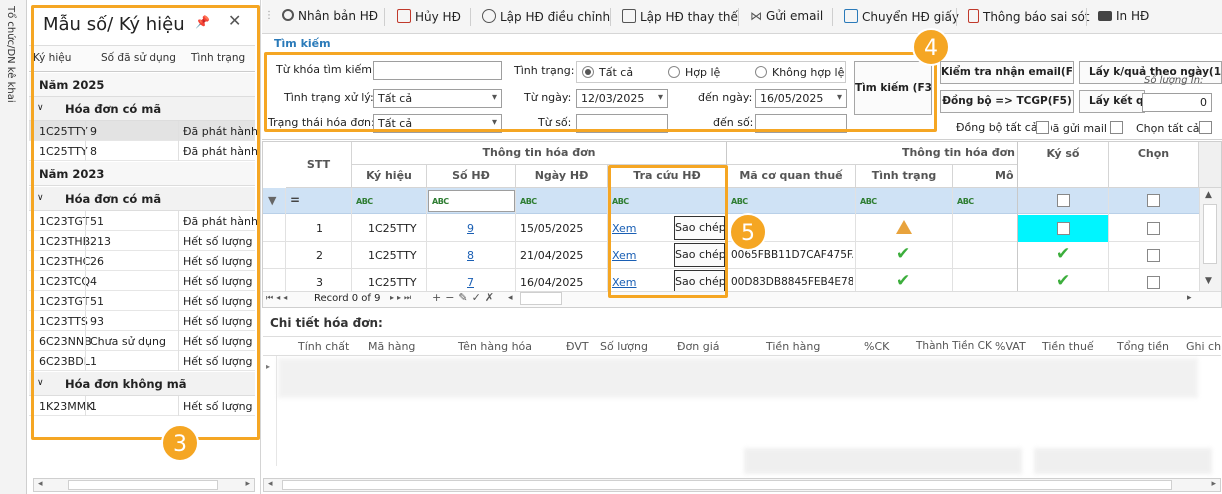 This screenshot has height=494, width=1222. I want to click on col-stt: STT, so click(319, 165).